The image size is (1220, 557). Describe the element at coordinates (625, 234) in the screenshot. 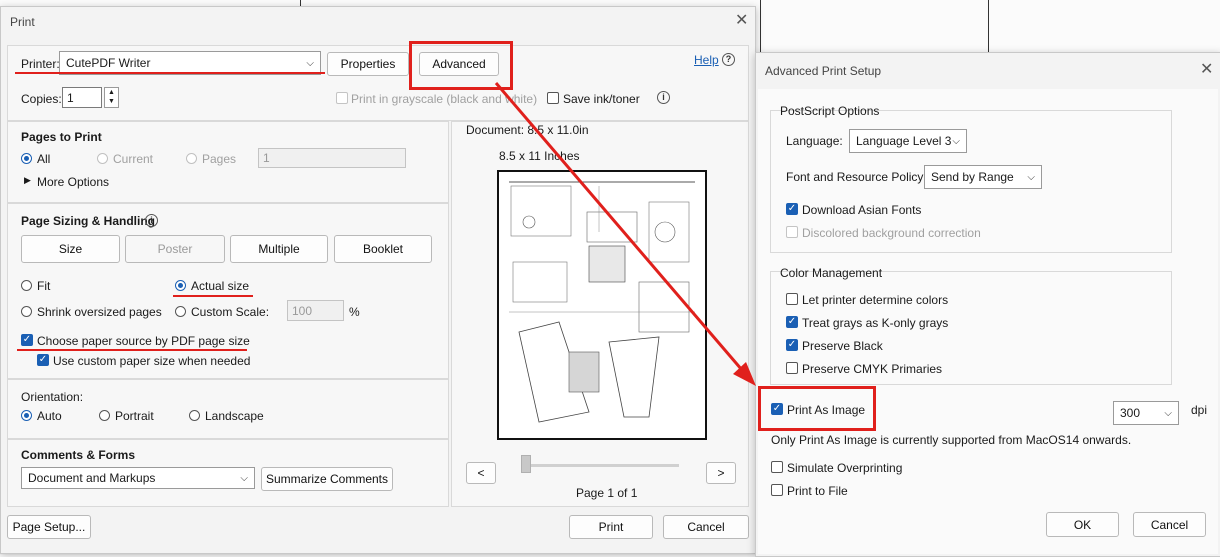

I see `annotation-arrow` at that location.